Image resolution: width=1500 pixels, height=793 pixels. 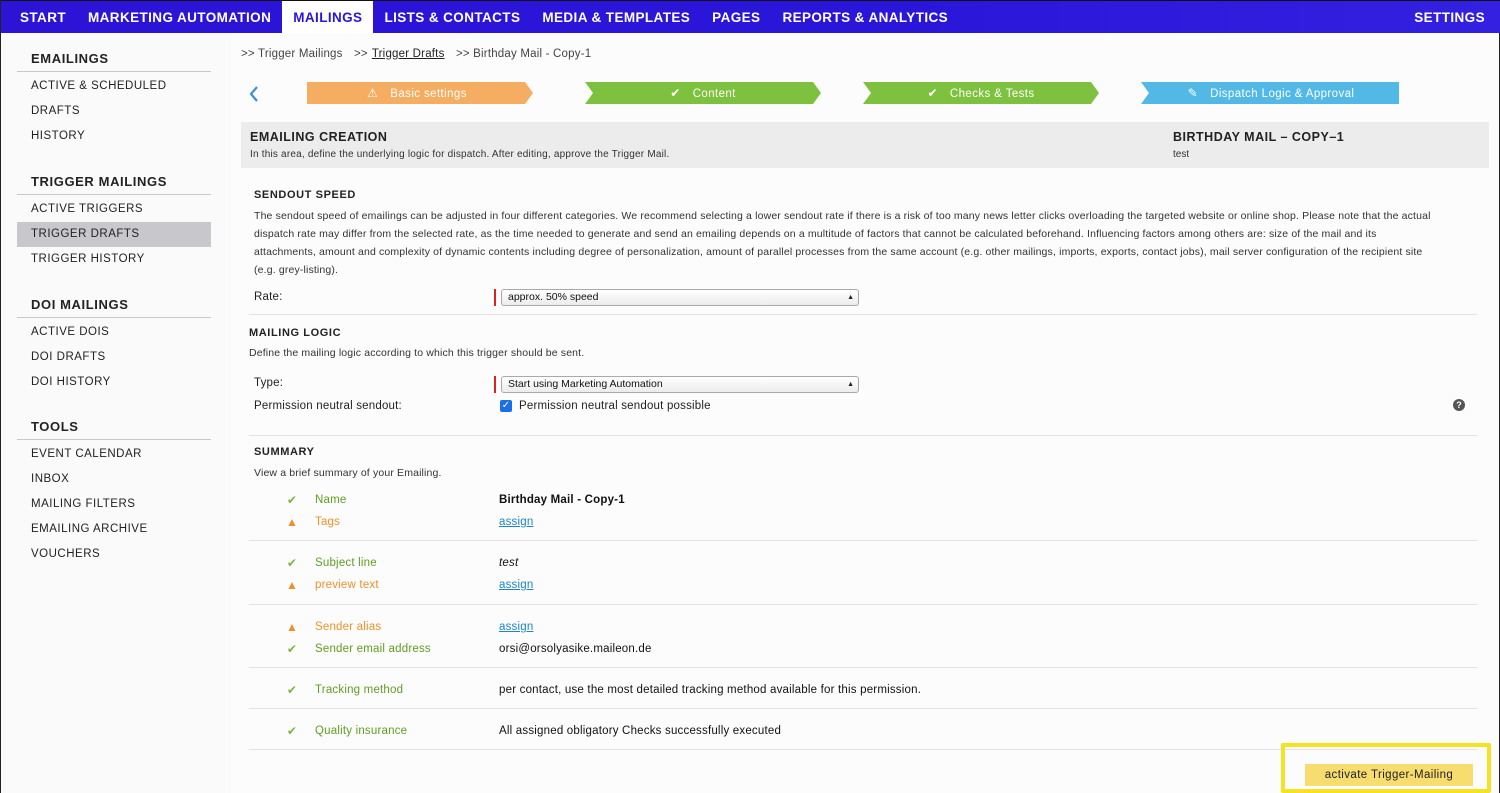 What do you see at coordinates (39, 17) in the screenshot?
I see `nav-start: START` at bounding box center [39, 17].